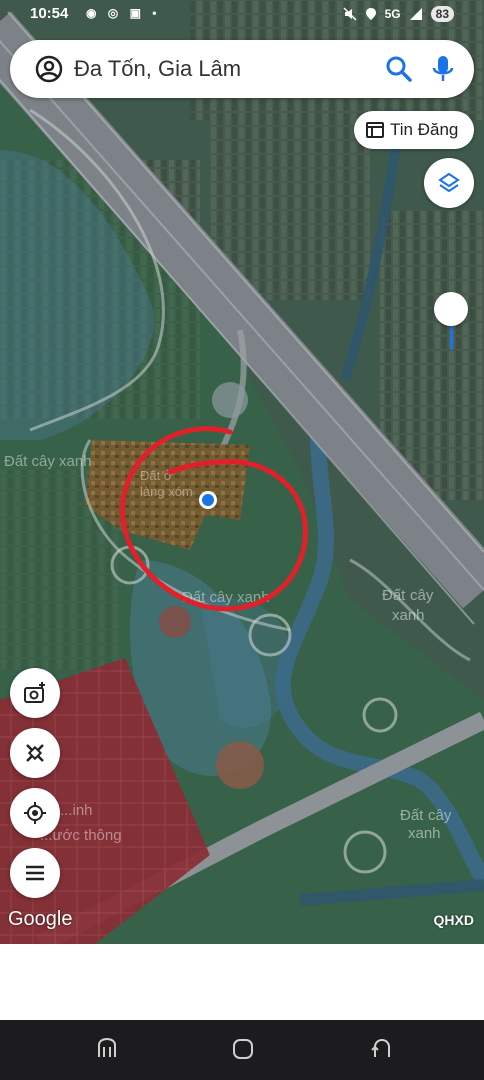 The height and width of the screenshot is (1080, 484). Describe the element at coordinates (350, 14) in the screenshot. I see `mute-icon` at that location.